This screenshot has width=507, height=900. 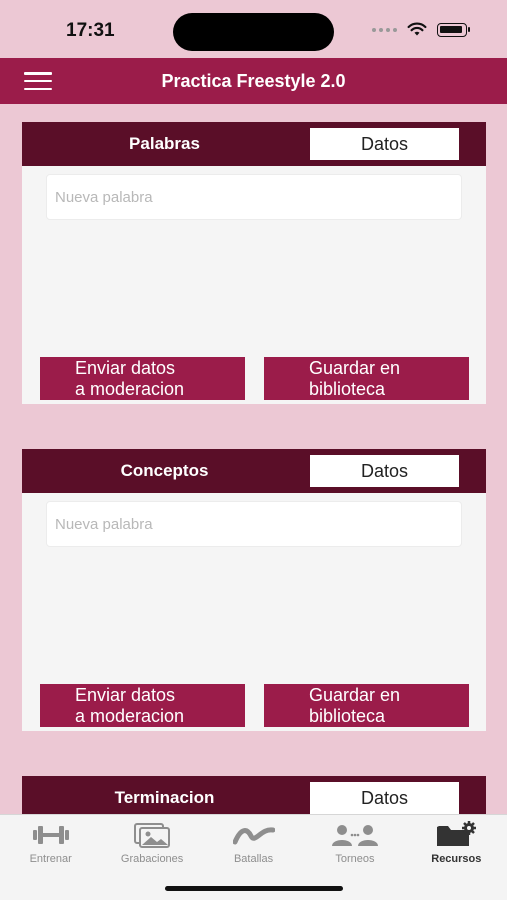 I want to click on app-header: Practica Freestyle 2.0, so click(x=253, y=81).